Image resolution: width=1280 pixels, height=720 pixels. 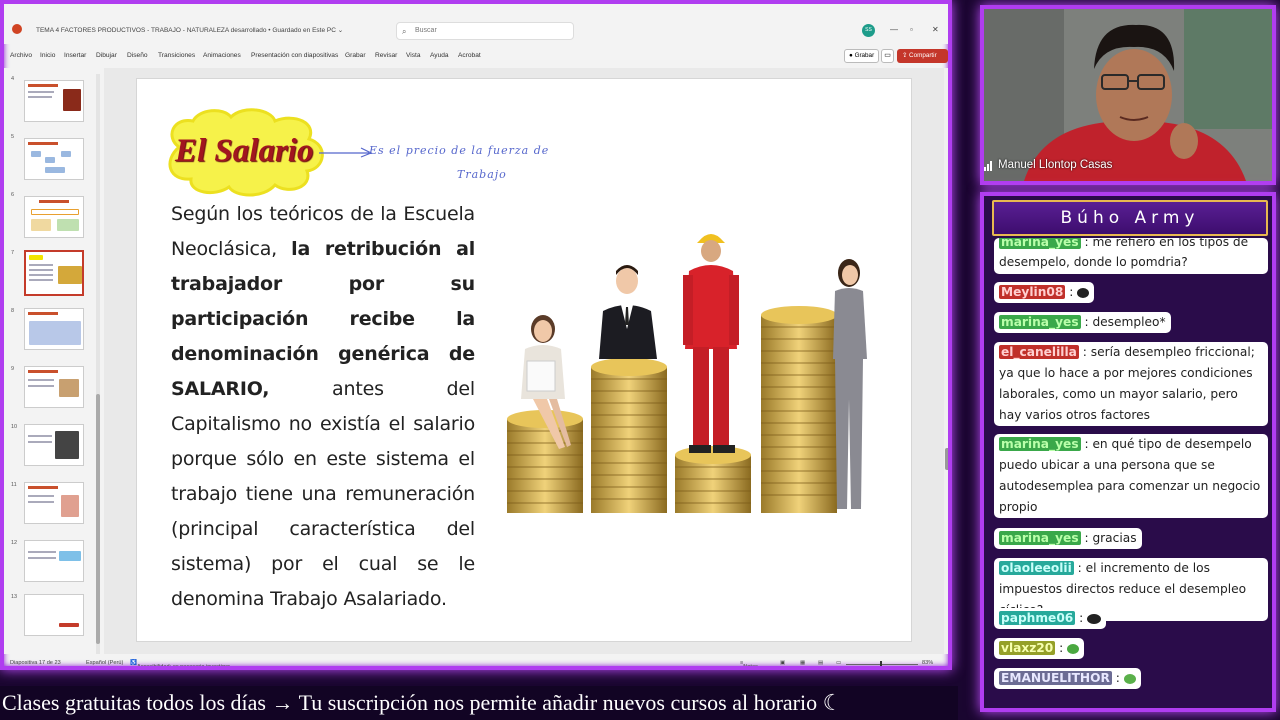 I want to click on businessman-figure, so click(x=628, y=312).